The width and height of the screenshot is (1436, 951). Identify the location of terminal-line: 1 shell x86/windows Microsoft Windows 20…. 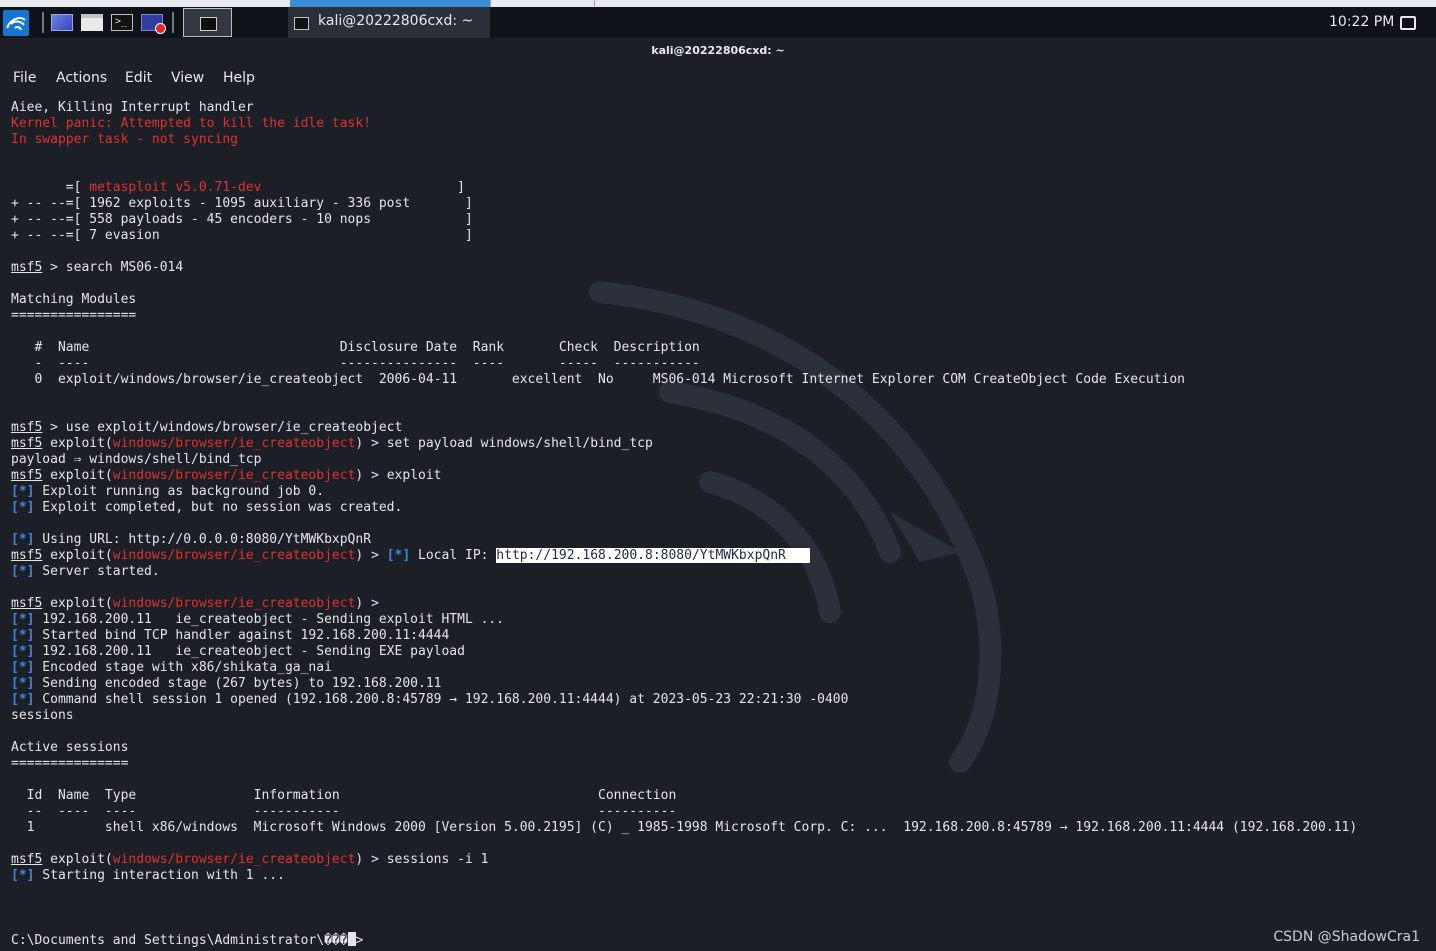
(684, 828).